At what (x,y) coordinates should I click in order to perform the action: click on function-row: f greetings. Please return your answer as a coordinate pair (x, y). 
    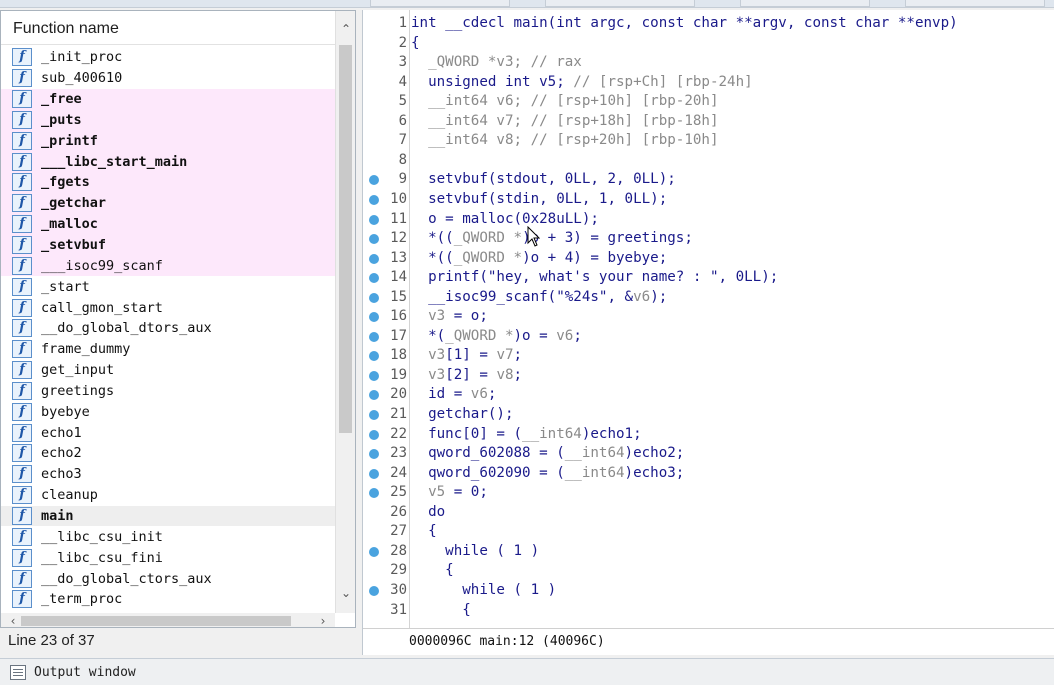
    Looking at the image, I should click on (168, 391).